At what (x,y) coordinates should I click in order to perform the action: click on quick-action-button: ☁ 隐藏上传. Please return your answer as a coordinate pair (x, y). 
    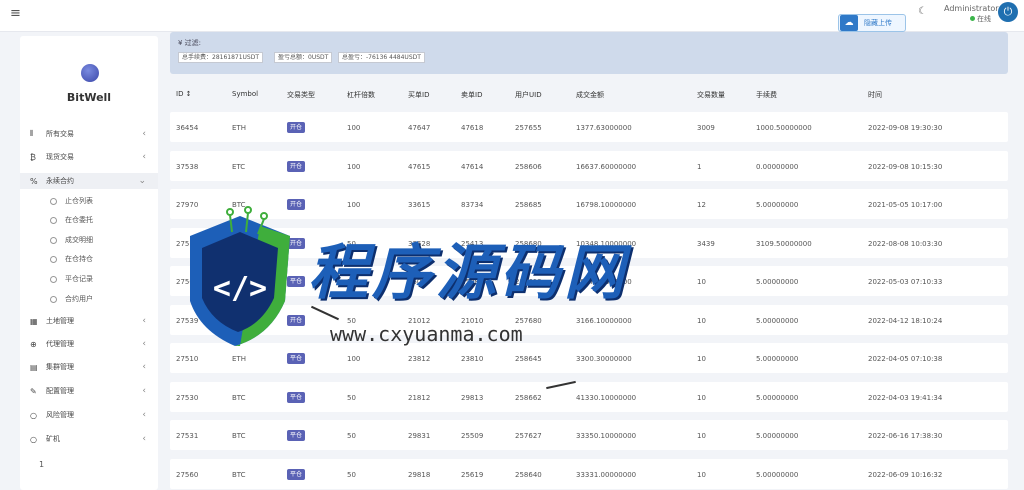
    Looking at the image, I should click on (872, 23).